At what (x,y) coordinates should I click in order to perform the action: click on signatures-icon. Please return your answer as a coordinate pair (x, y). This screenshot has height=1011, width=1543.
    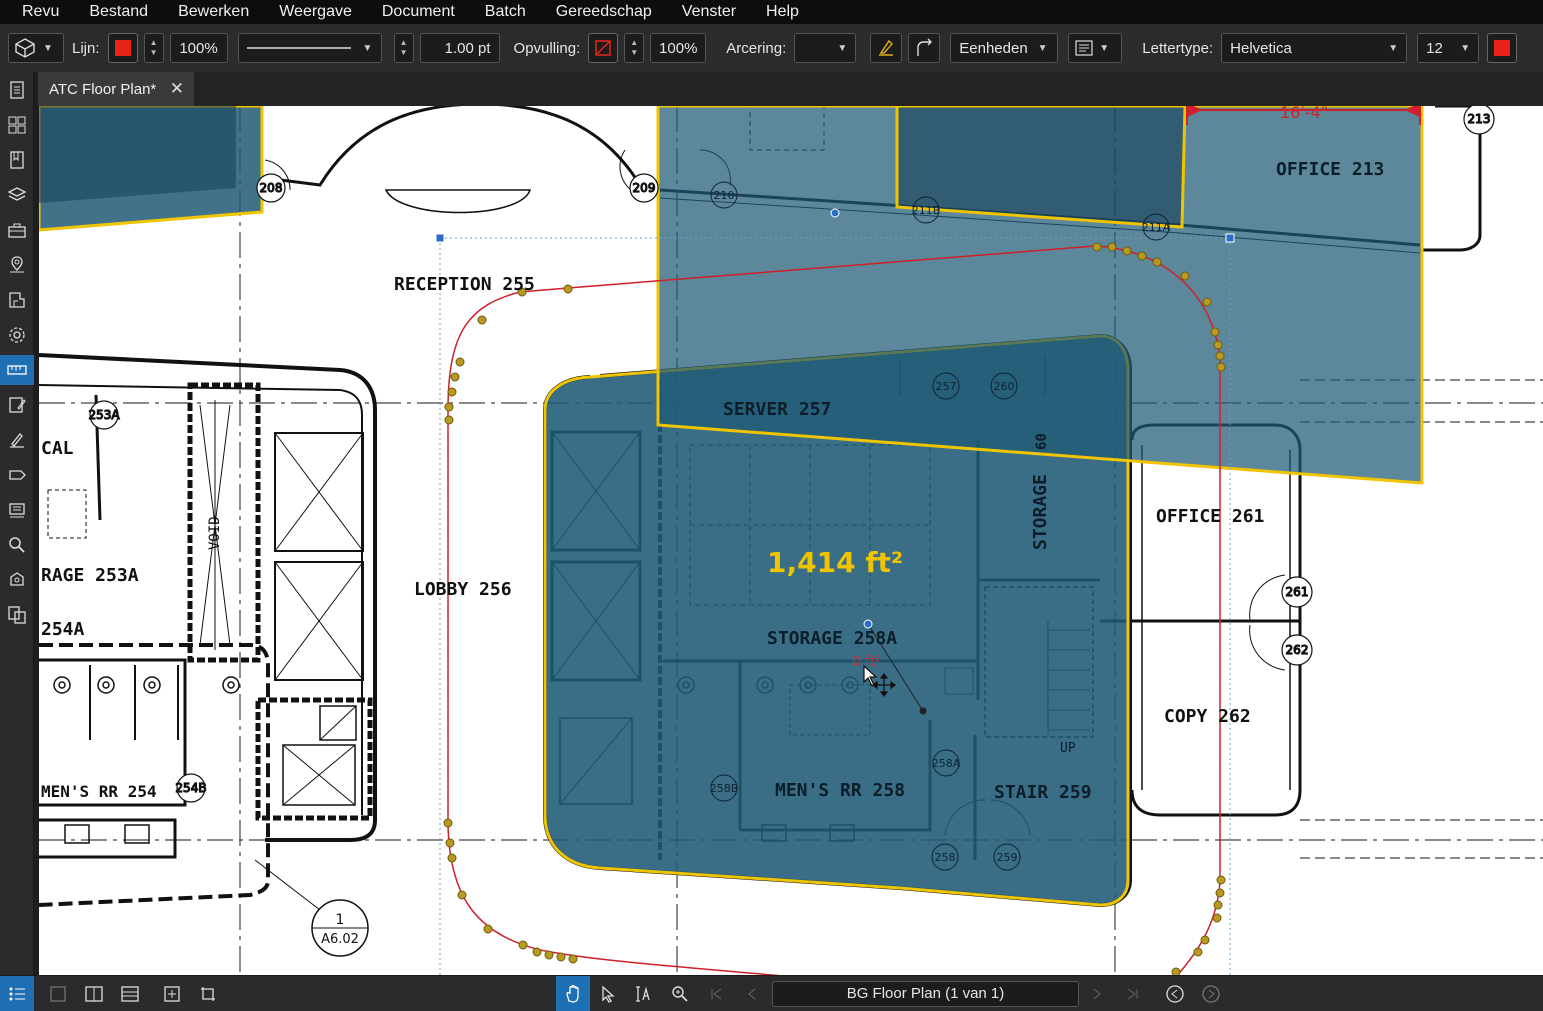
    Looking at the image, I should click on (17, 440).